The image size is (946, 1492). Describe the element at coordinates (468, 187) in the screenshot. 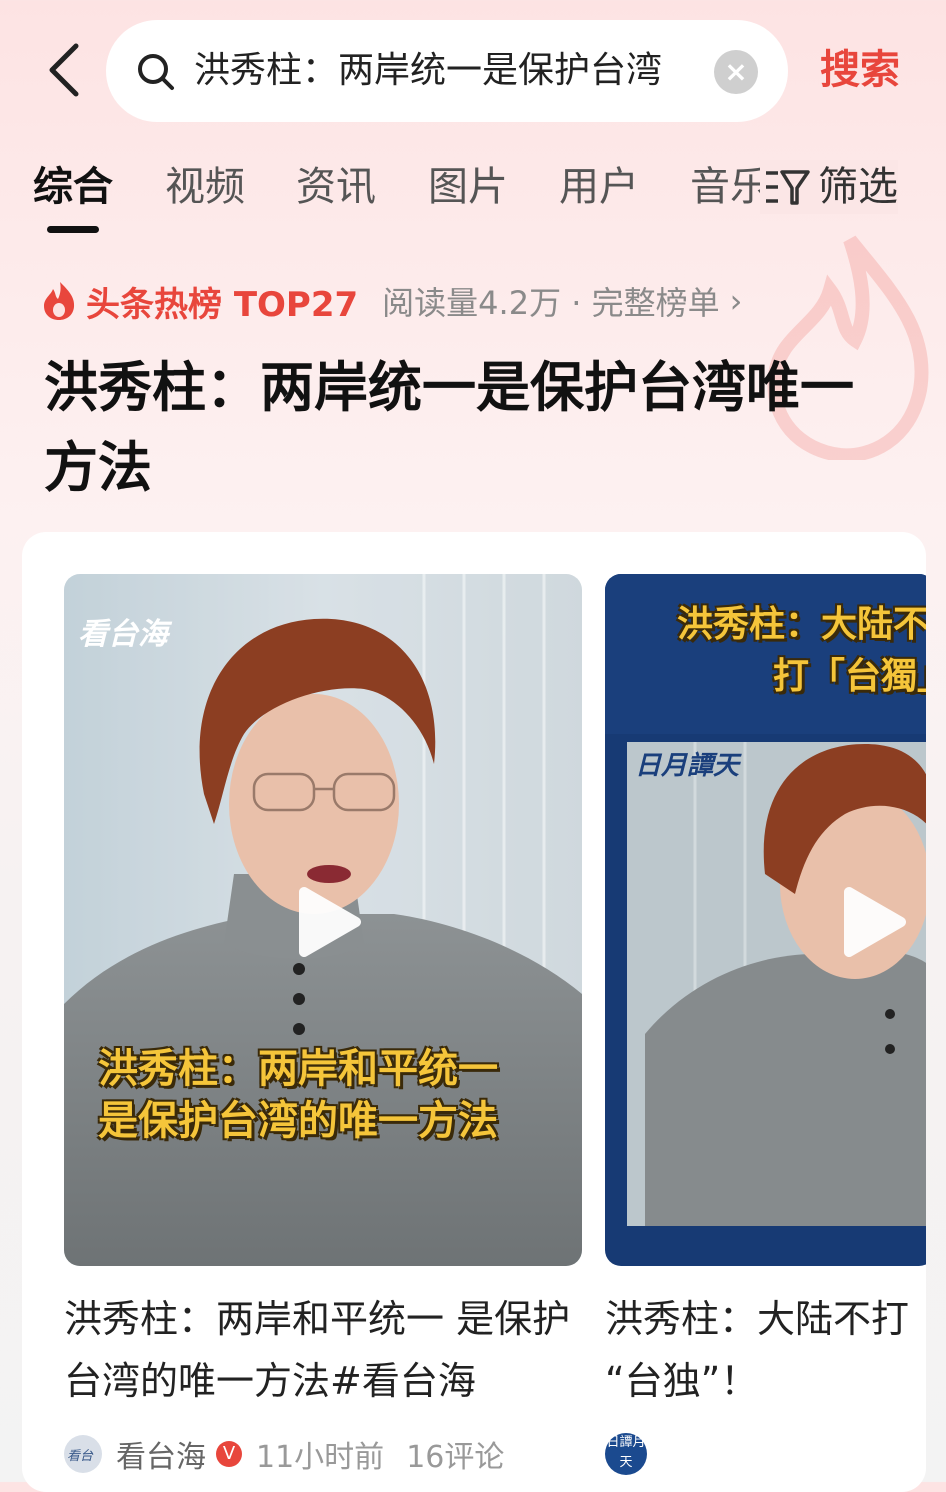

I see `tab-images: 图片` at that location.